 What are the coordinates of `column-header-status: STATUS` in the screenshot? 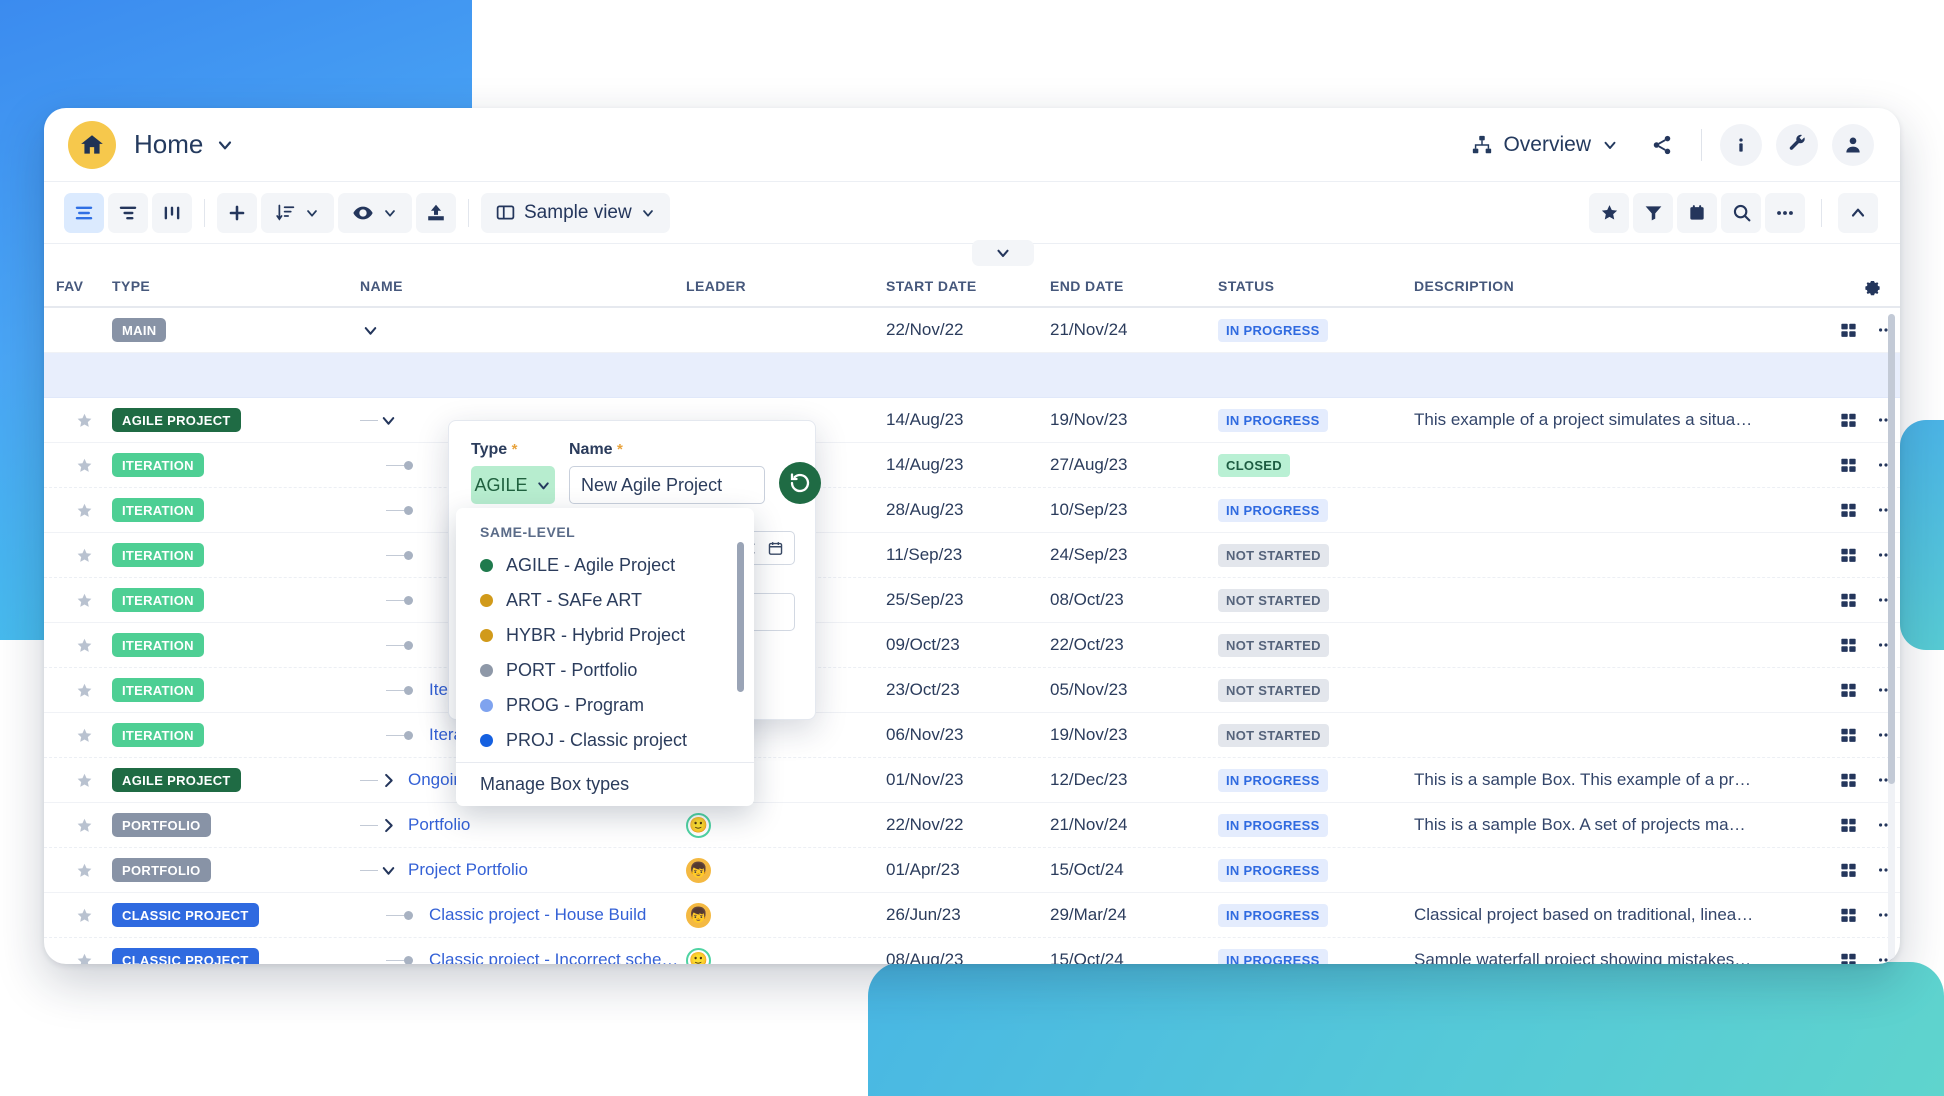 It's located at (1316, 286).